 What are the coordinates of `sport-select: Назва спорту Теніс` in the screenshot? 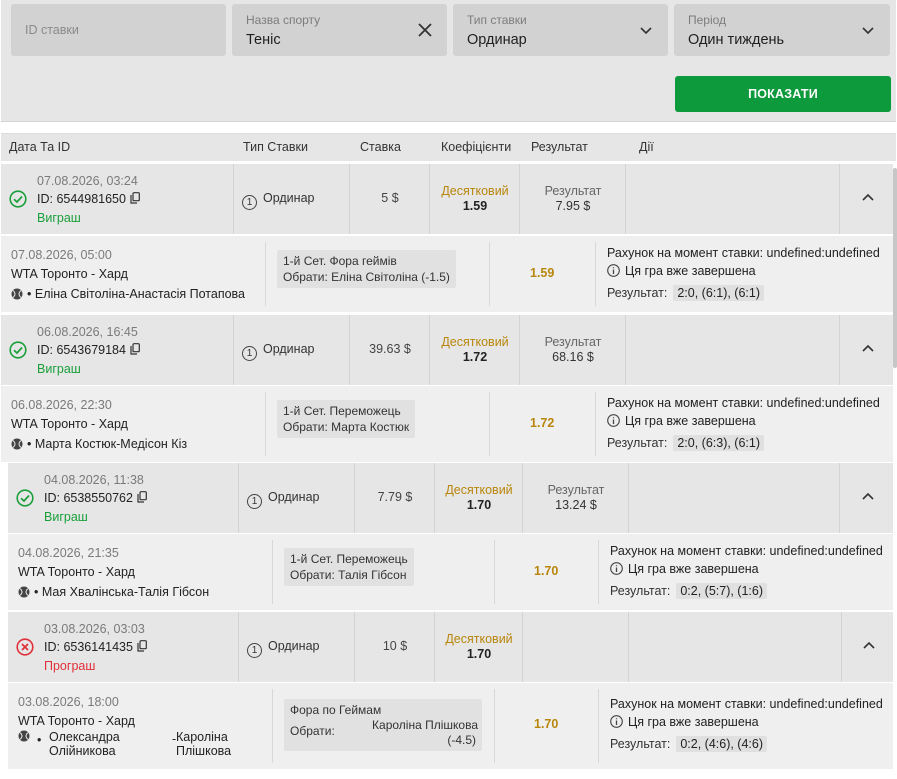 It's located at (339, 30).